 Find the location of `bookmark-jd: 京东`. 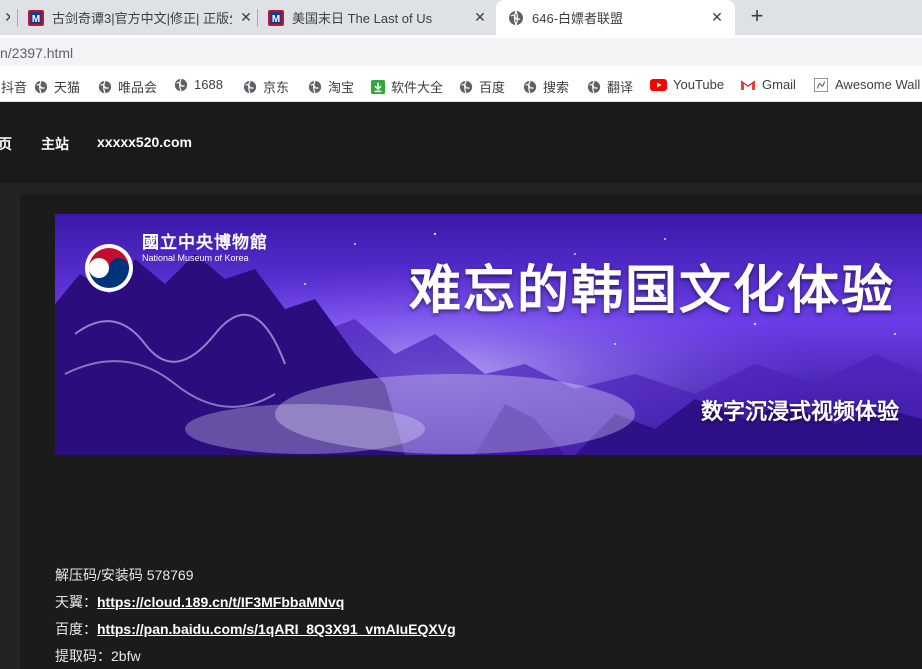

bookmark-jd: 京东 is located at coordinates (266, 86).